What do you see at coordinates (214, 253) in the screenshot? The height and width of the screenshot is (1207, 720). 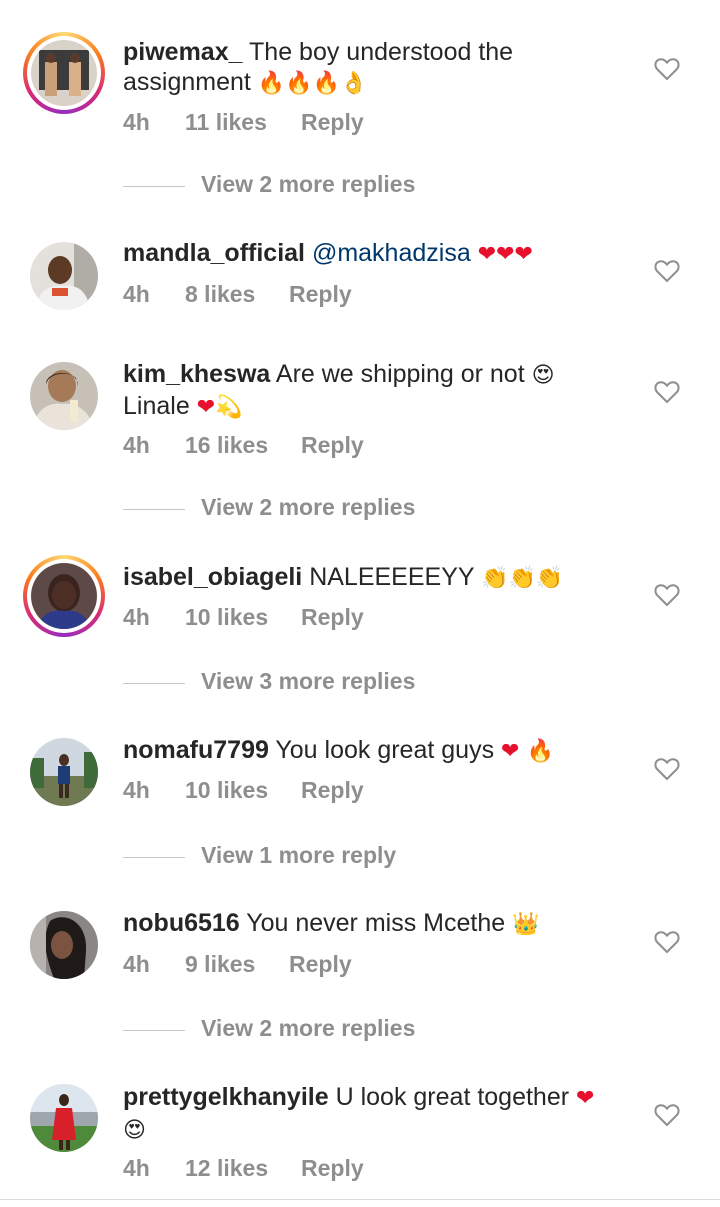 I see `comment-username: mandla_official` at bounding box center [214, 253].